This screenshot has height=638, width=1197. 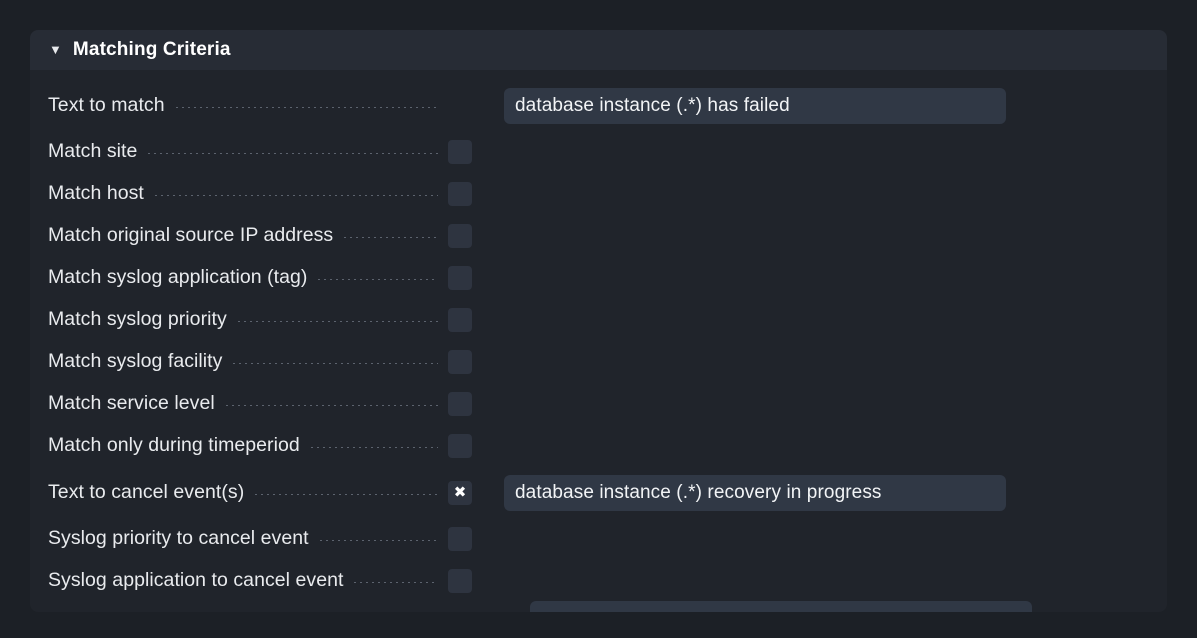 I want to click on row-label: Match site, so click(x=93, y=151).